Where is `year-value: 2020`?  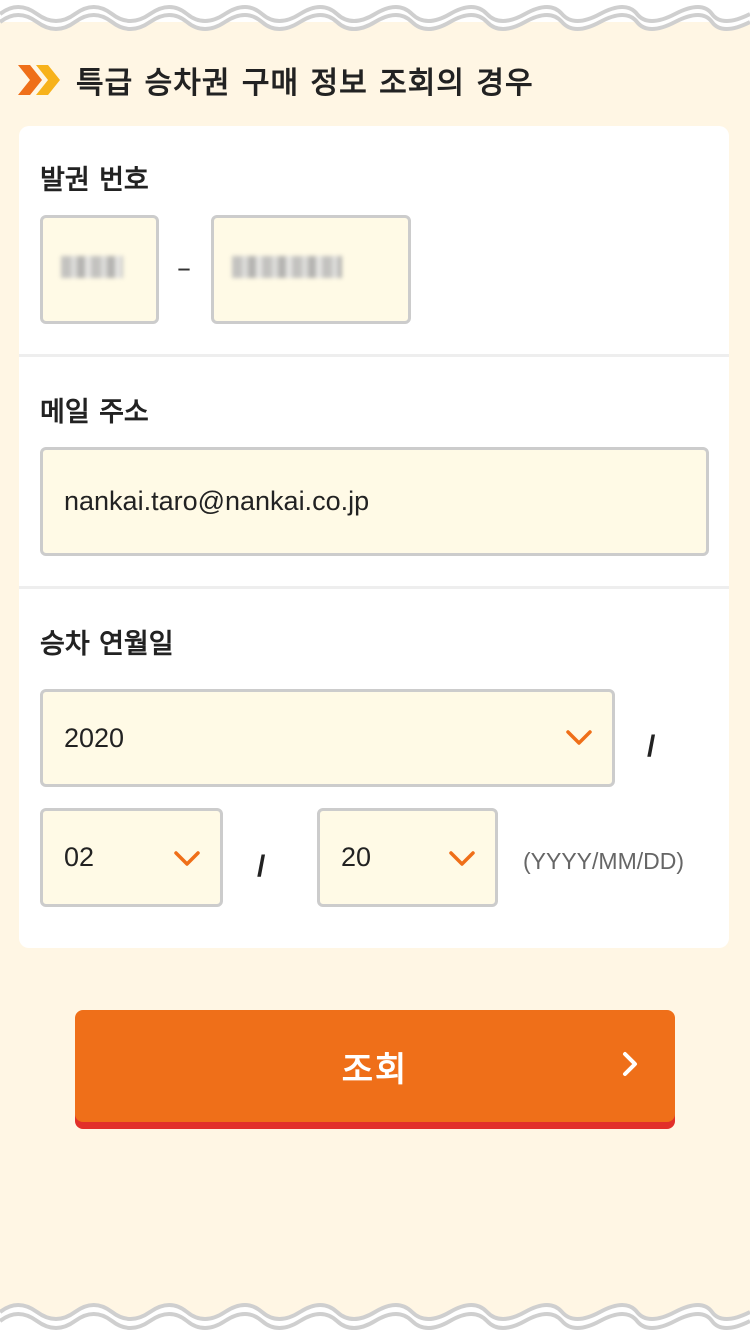
year-value: 2020 is located at coordinates (94, 737).